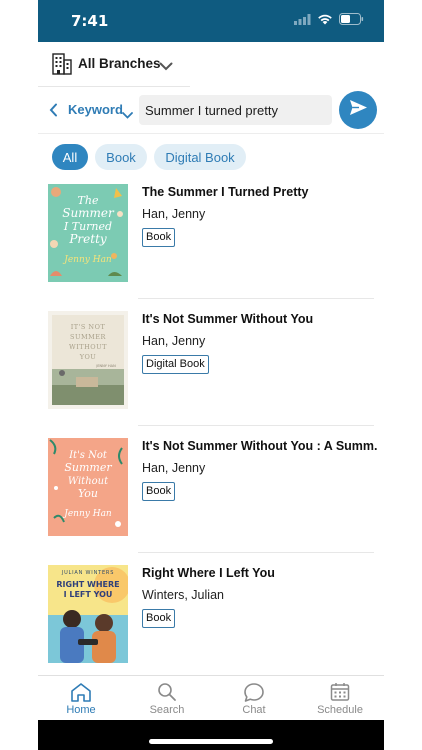  I want to click on search-icon, so click(167, 692).